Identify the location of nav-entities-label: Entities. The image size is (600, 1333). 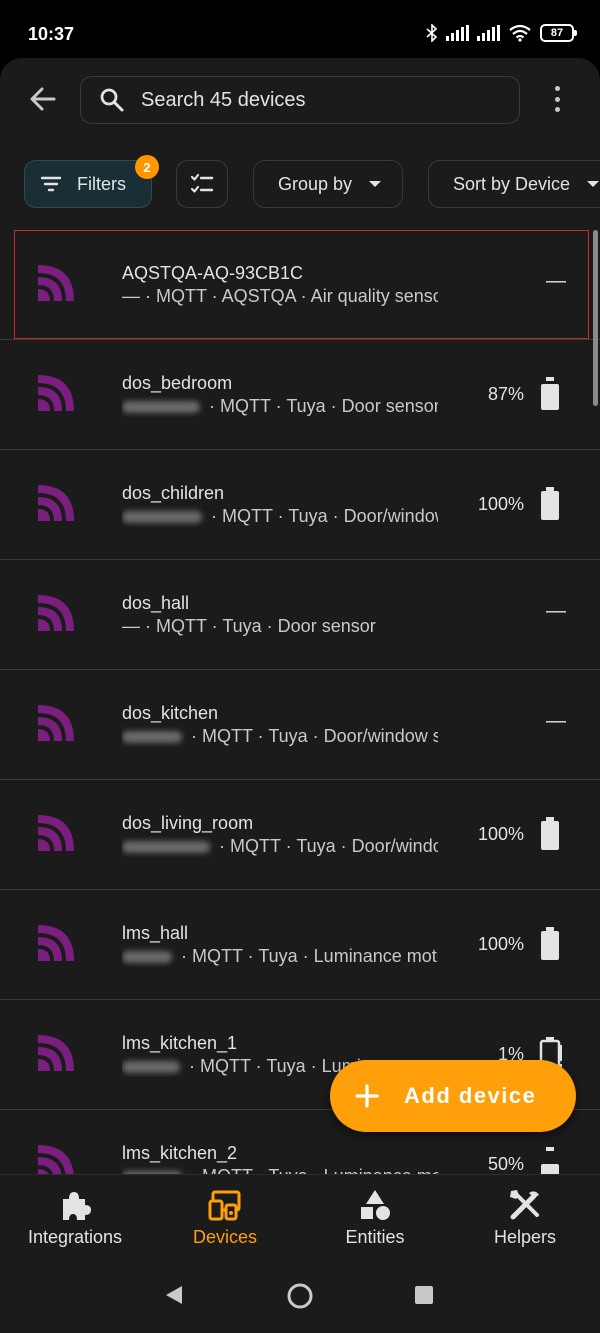
(375, 1237).